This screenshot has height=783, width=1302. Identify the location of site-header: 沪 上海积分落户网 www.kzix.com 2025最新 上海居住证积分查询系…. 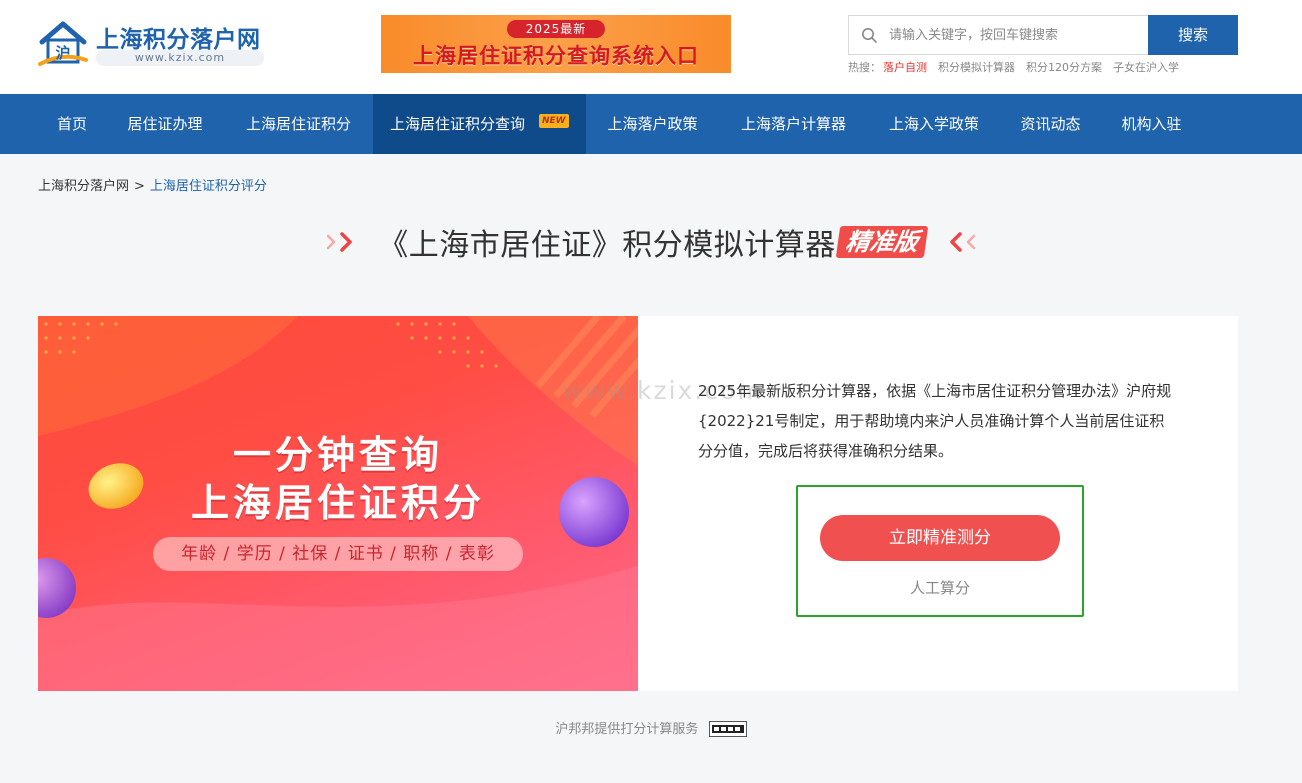
(651, 47).